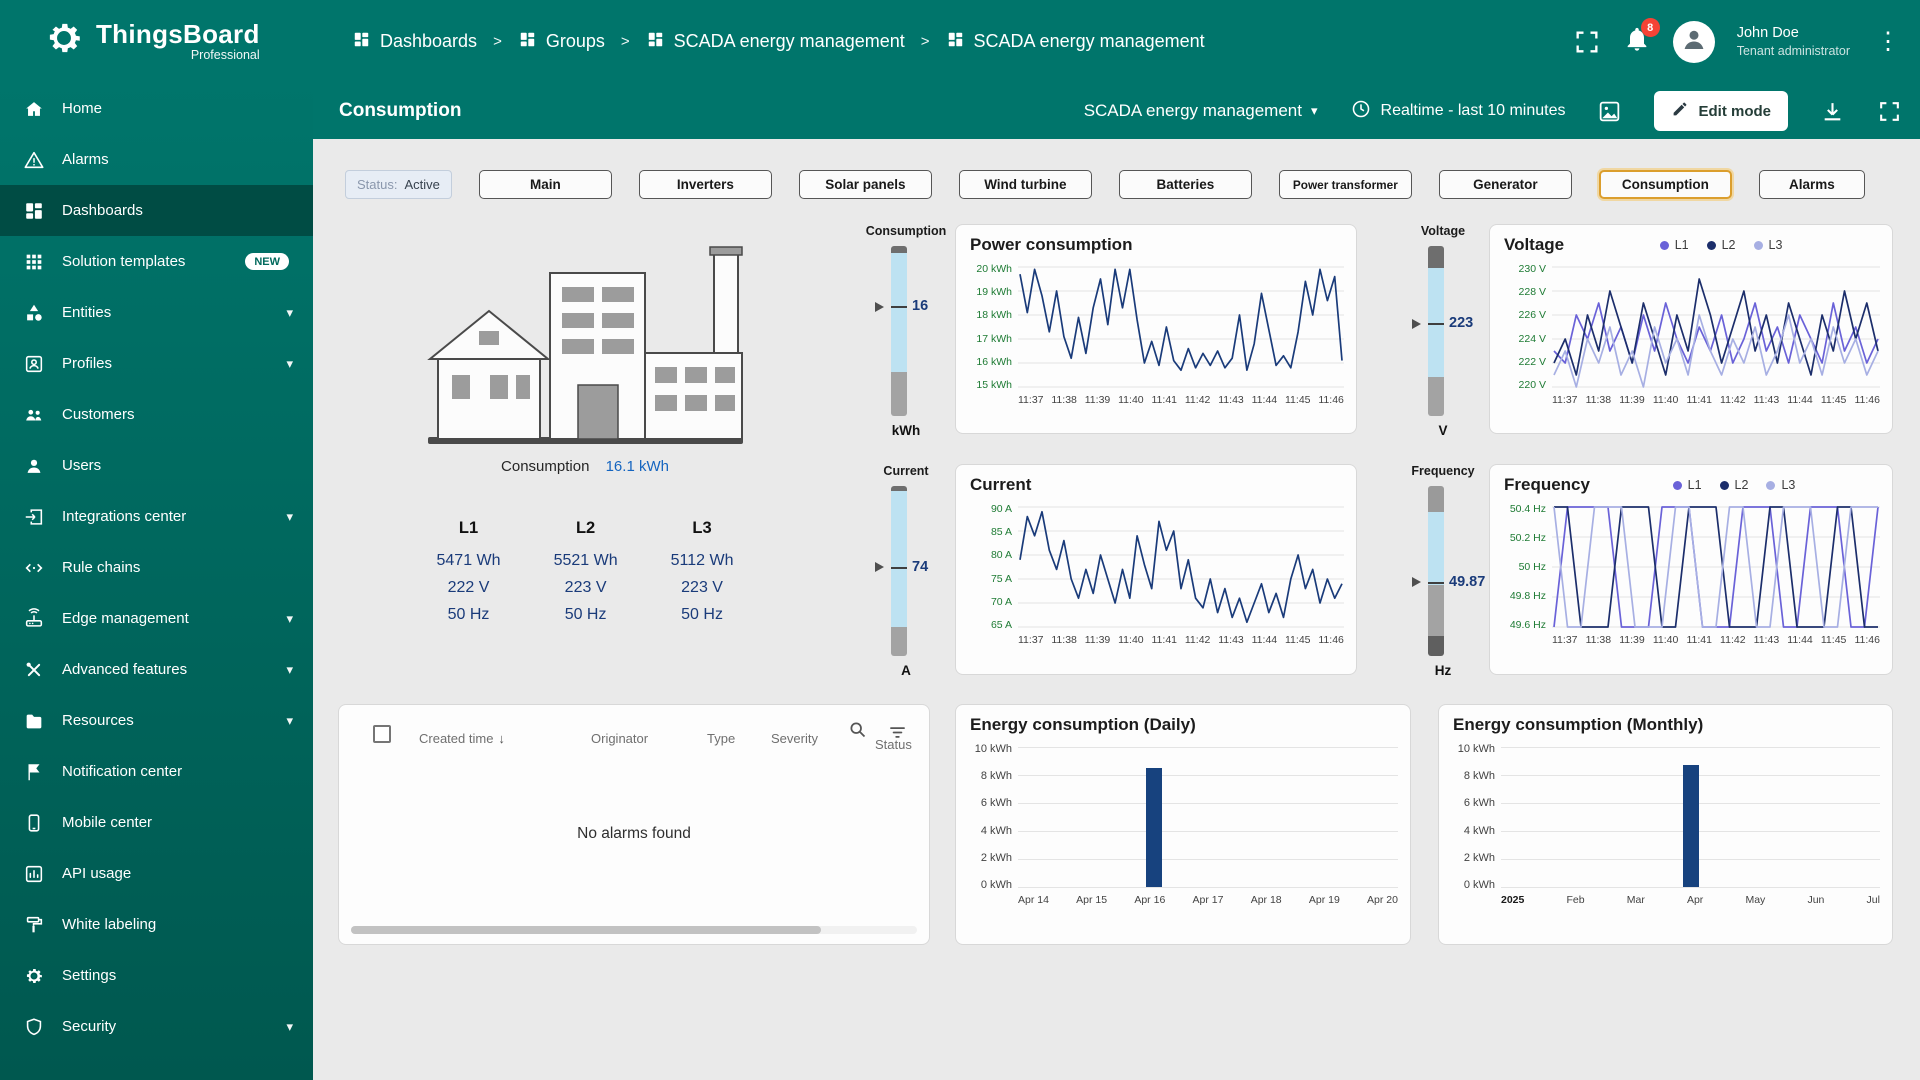 The image size is (1920, 1080). What do you see at coordinates (87, 312) in the screenshot?
I see `sidebar-item-label: Entities` at bounding box center [87, 312].